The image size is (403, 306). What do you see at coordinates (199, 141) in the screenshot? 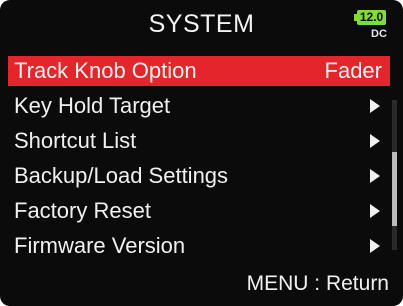
I see `menu-item-shortcut-list: Shortcut List` at bounding box center [199, 141].